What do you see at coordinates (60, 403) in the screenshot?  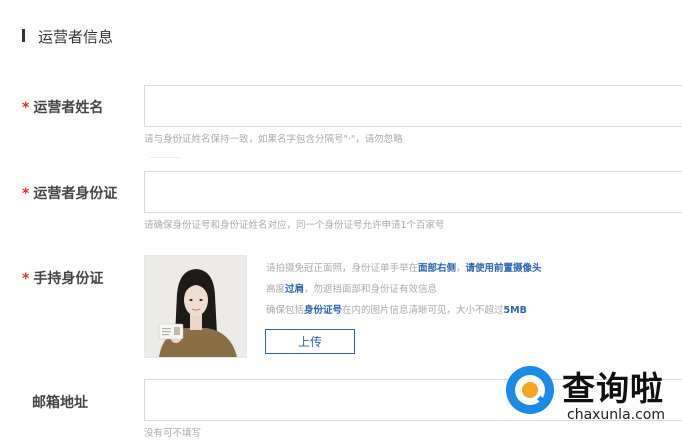 I see `email-label: 邮箱地址` at bounding box center [60, 403].